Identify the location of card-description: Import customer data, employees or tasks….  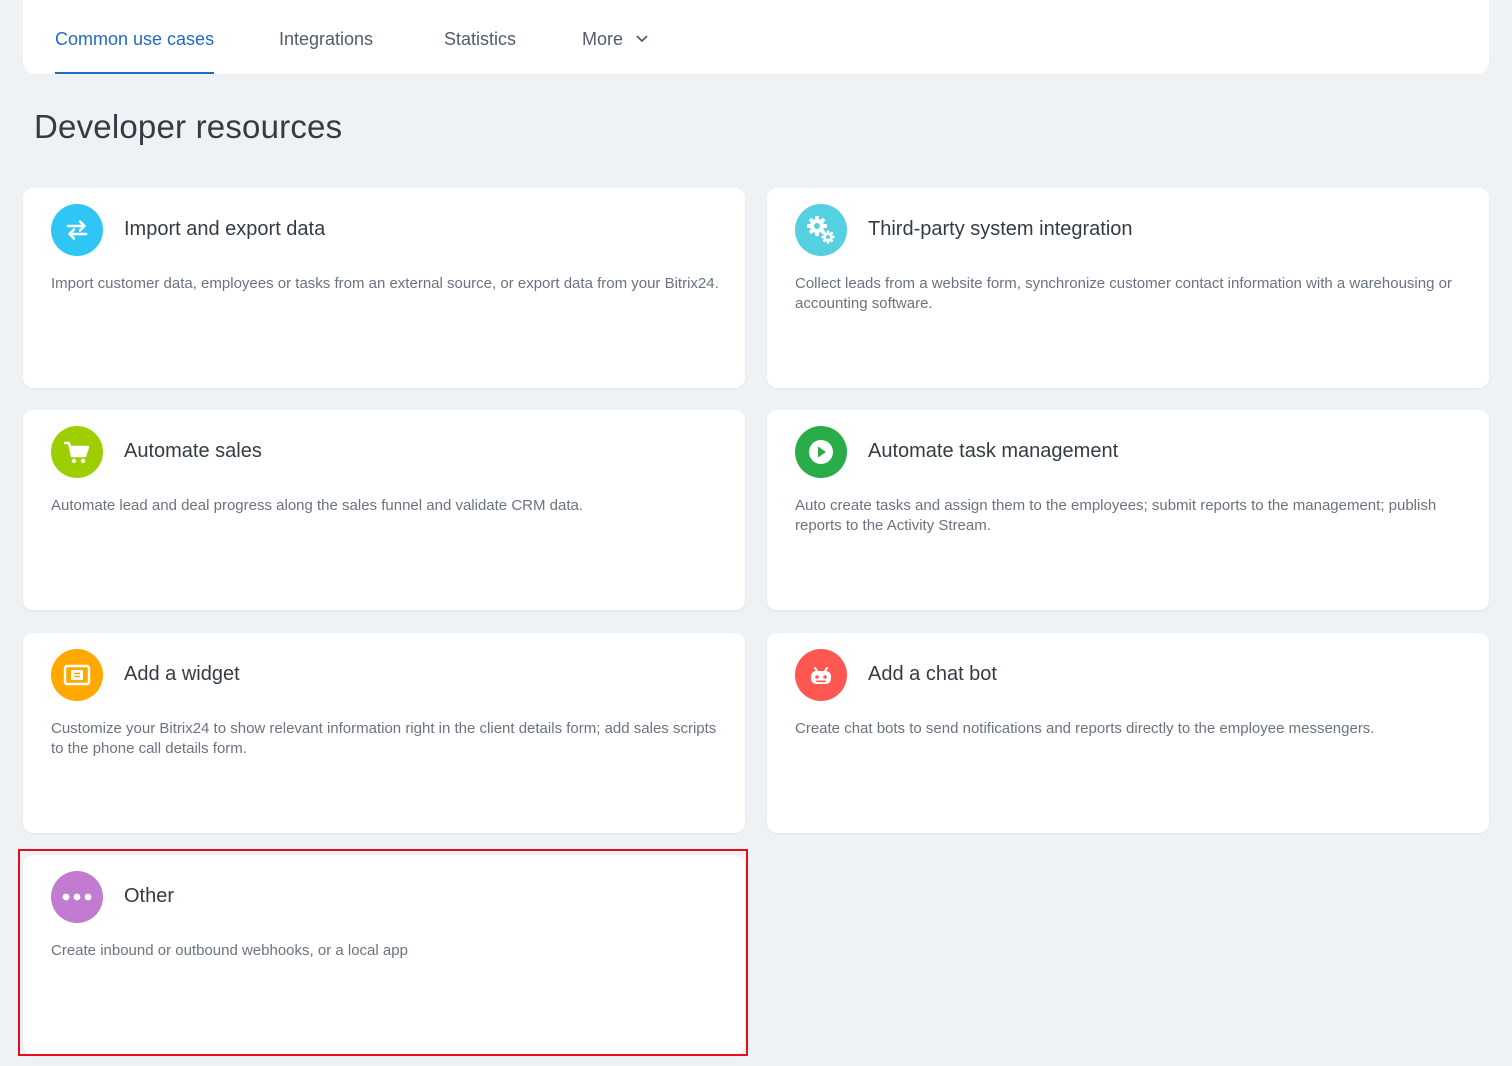
(385, 283).